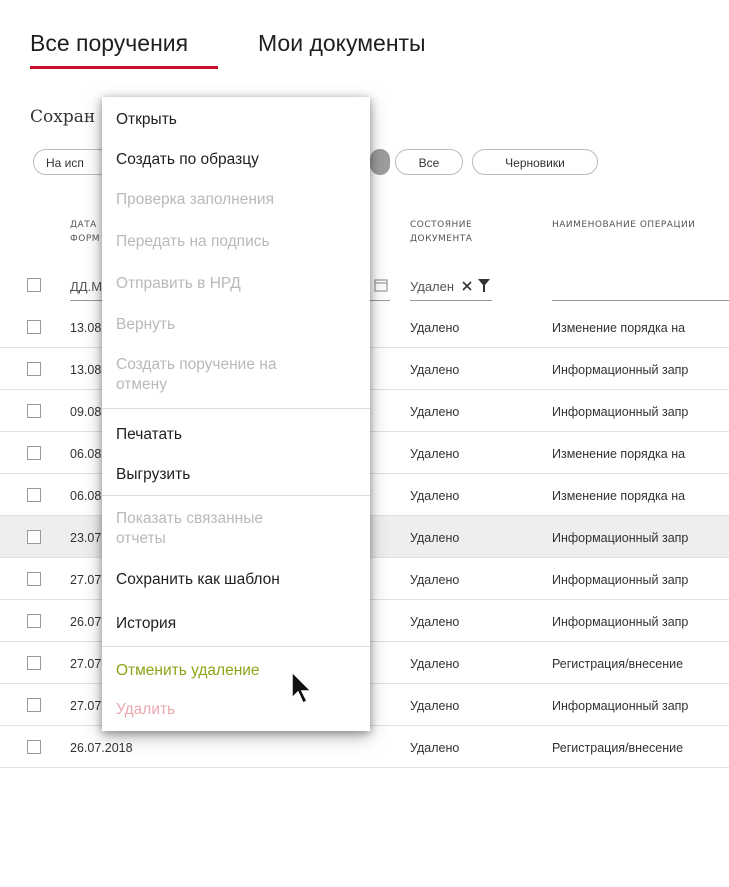 The height and width of the screenshot is (887, 729). I want to click on column-header-state: СОСТОЯНИЕ ДОКУМЕНТА, so click(465, 232).